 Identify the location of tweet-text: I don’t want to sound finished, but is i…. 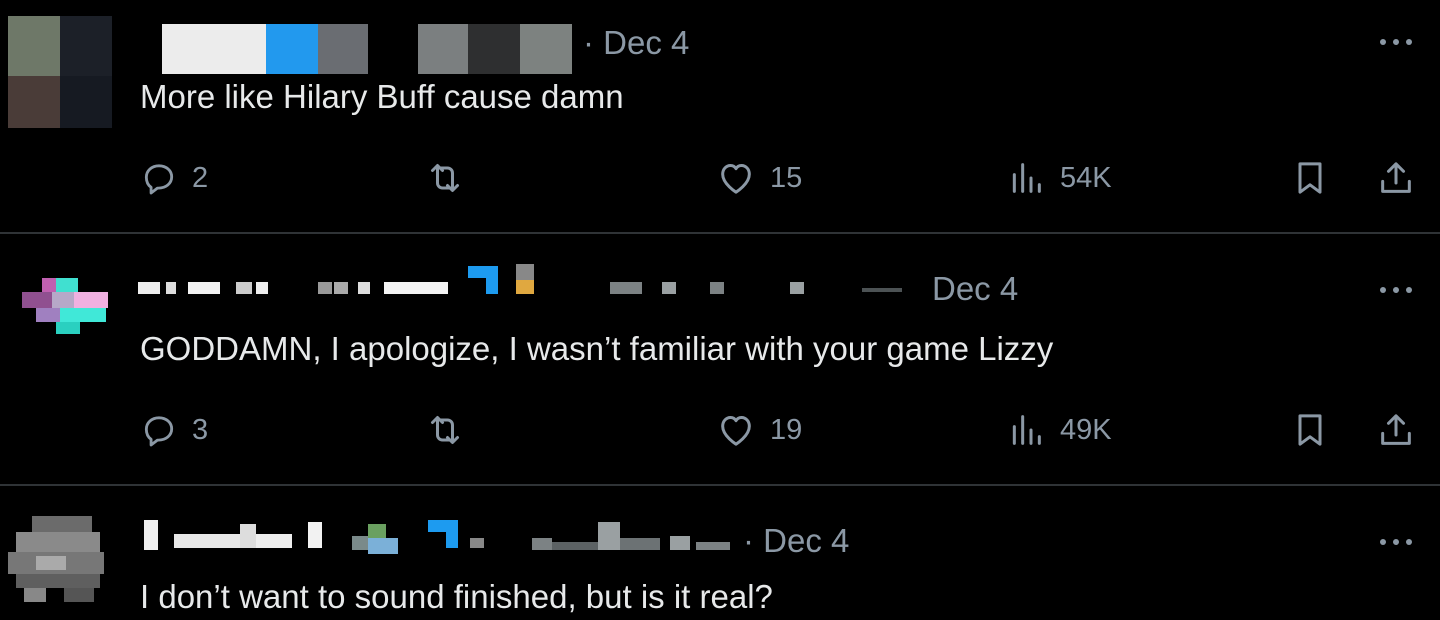
(456, 596).